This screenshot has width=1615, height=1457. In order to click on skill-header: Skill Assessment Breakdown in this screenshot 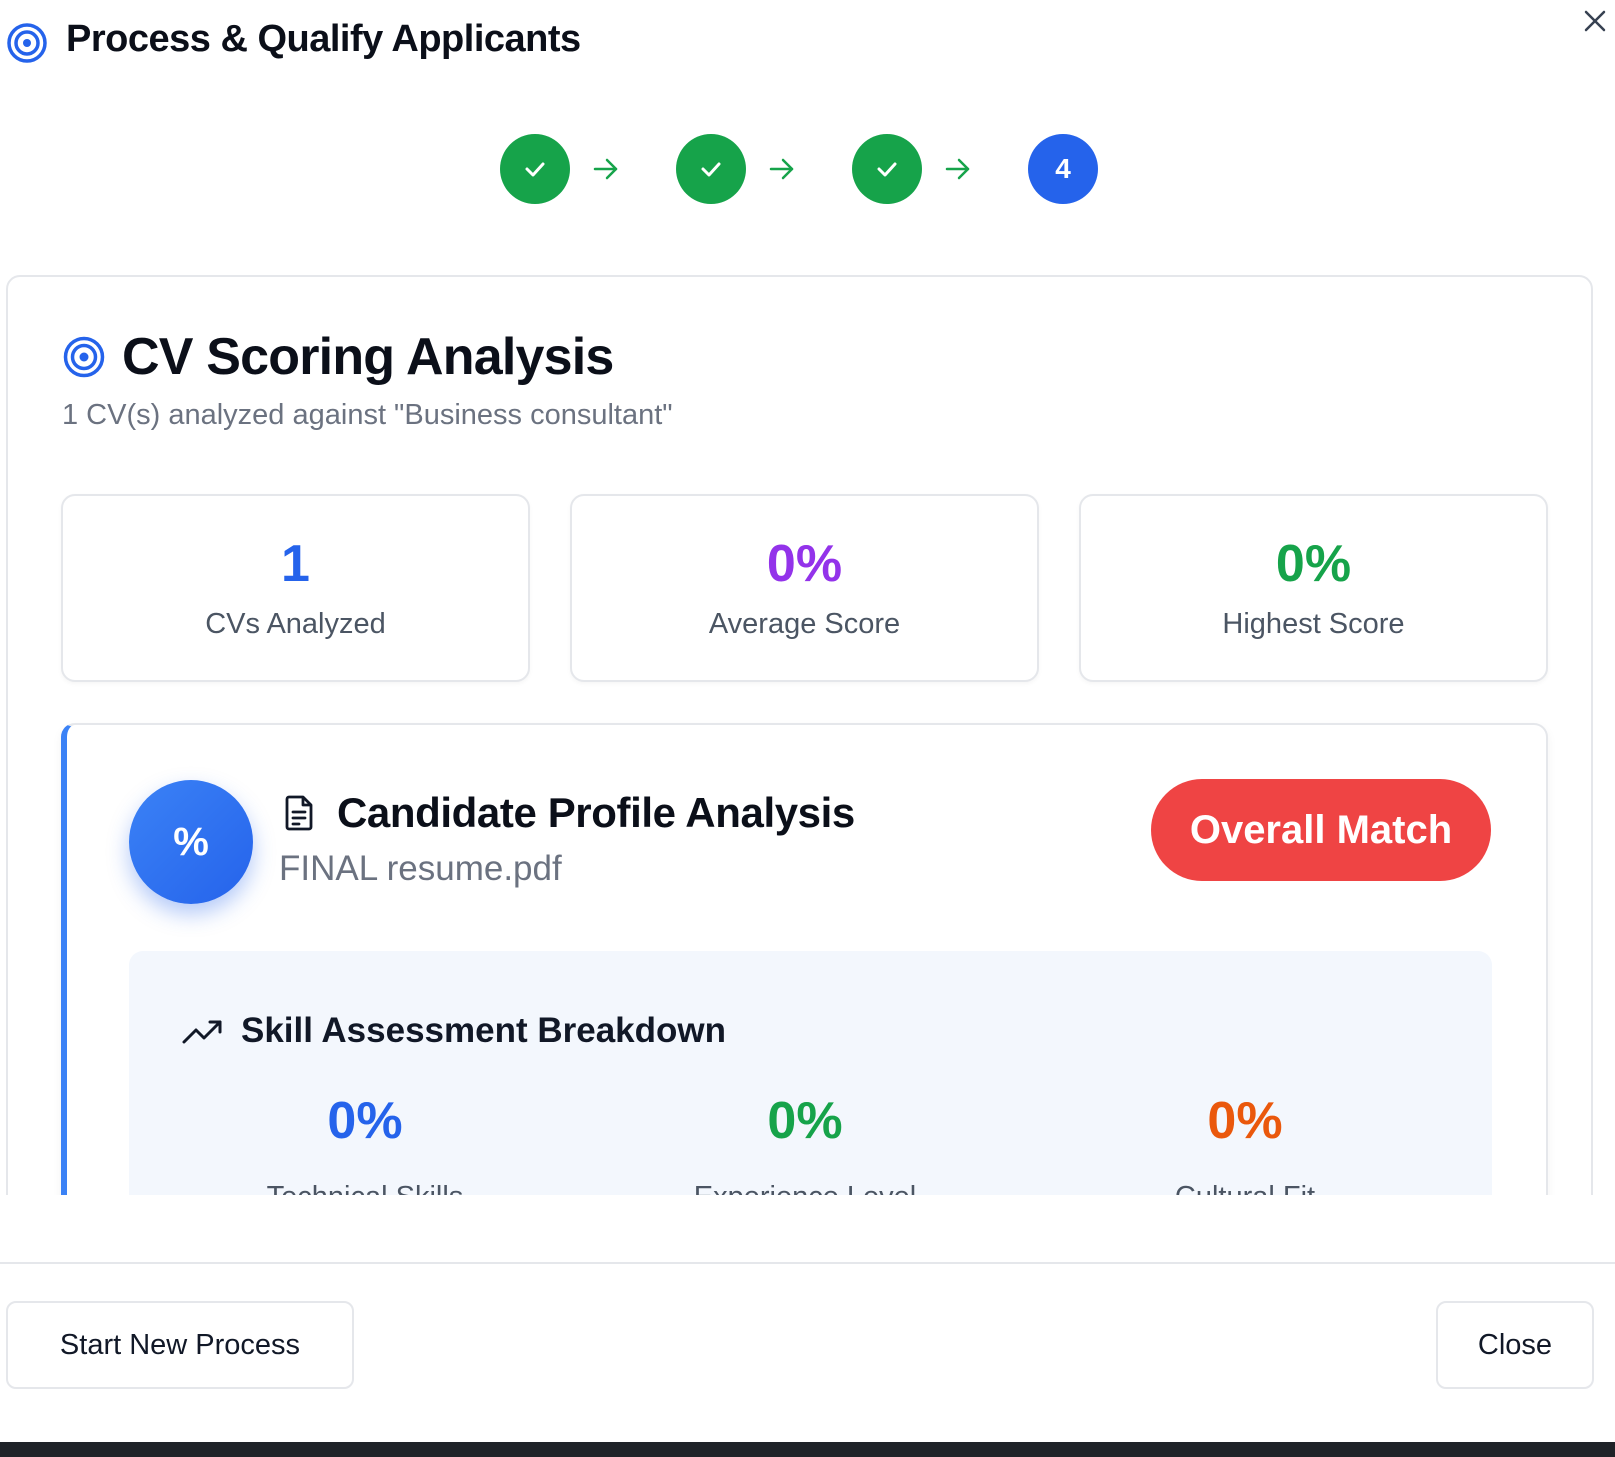, I will do `click(453, 1031)`.